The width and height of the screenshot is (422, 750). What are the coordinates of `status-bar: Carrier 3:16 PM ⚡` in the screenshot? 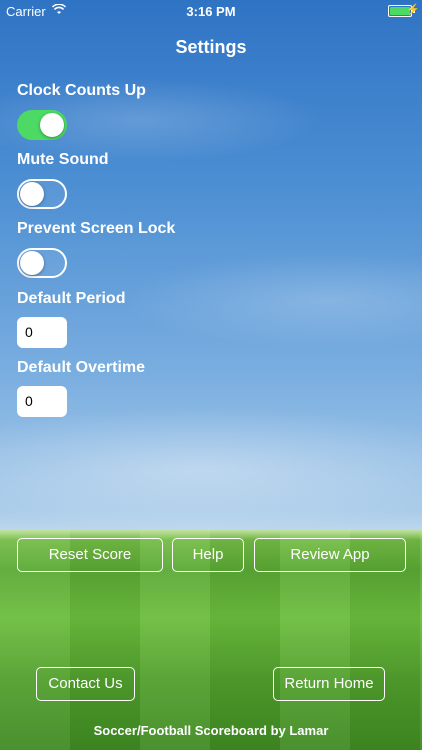 It's located at (211, 11).